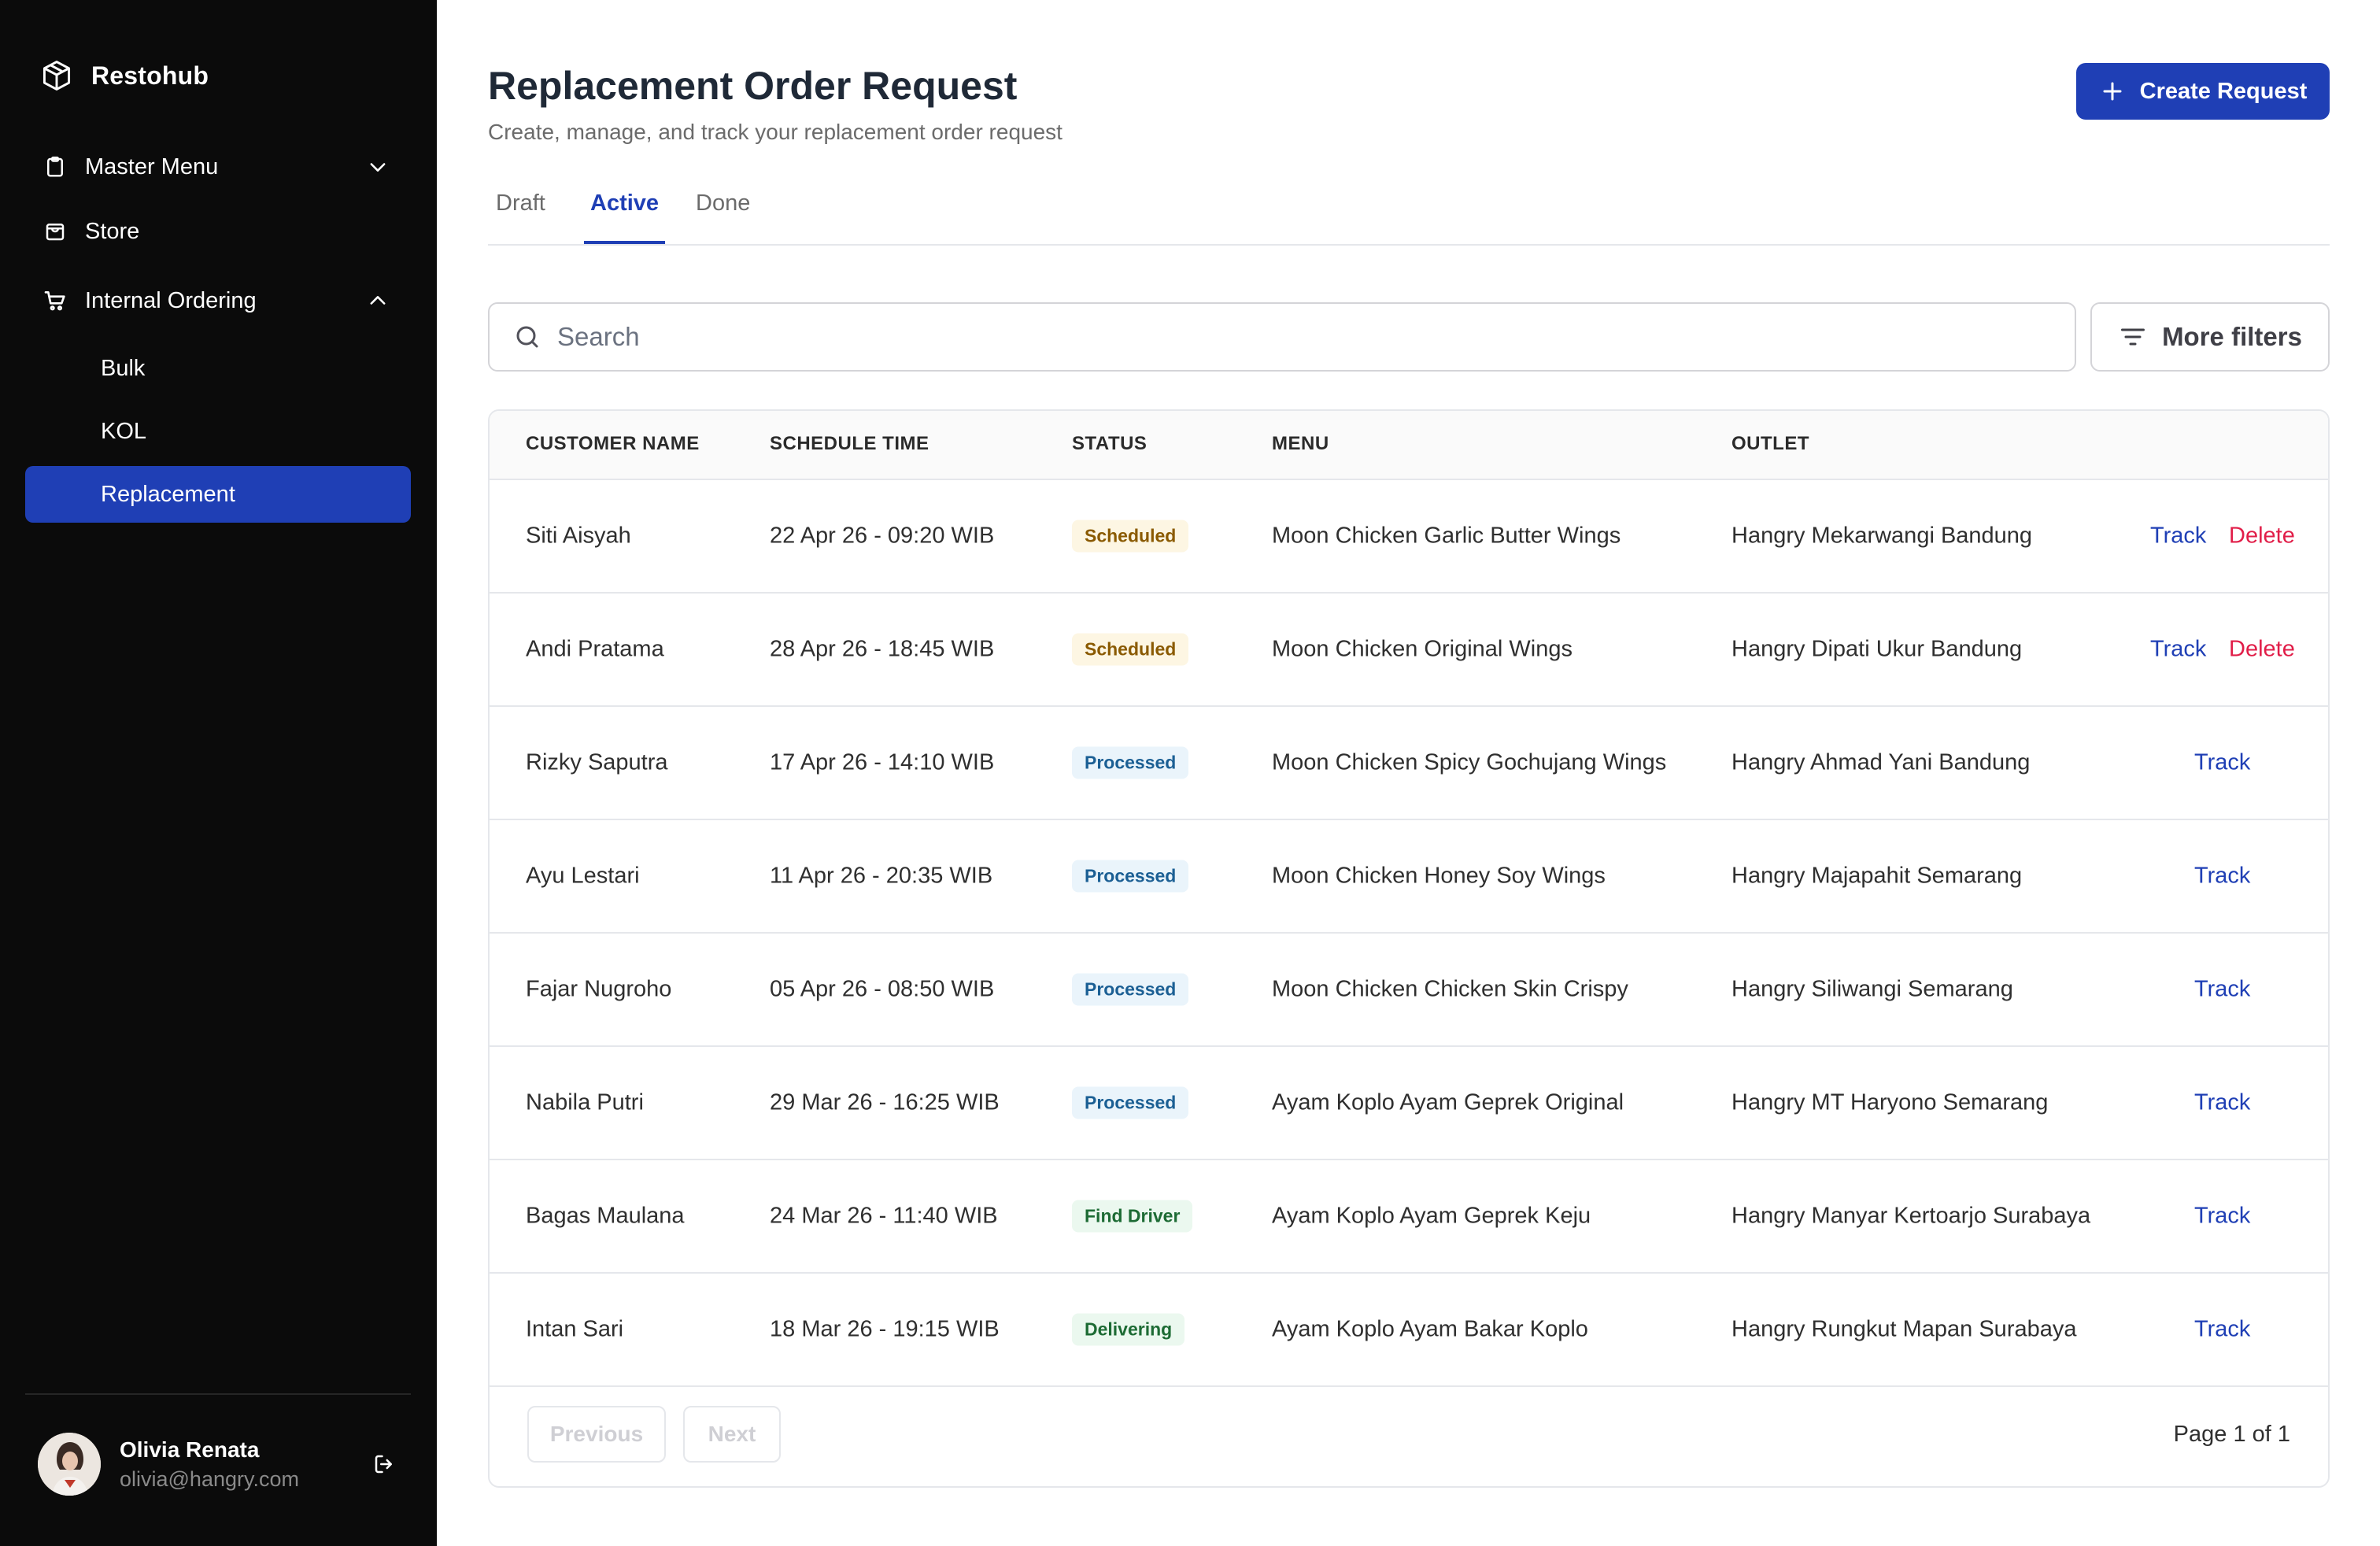  Describe the element at coordinates (55, 167) in the screenshot. I see `clipboard-icon` at that location.